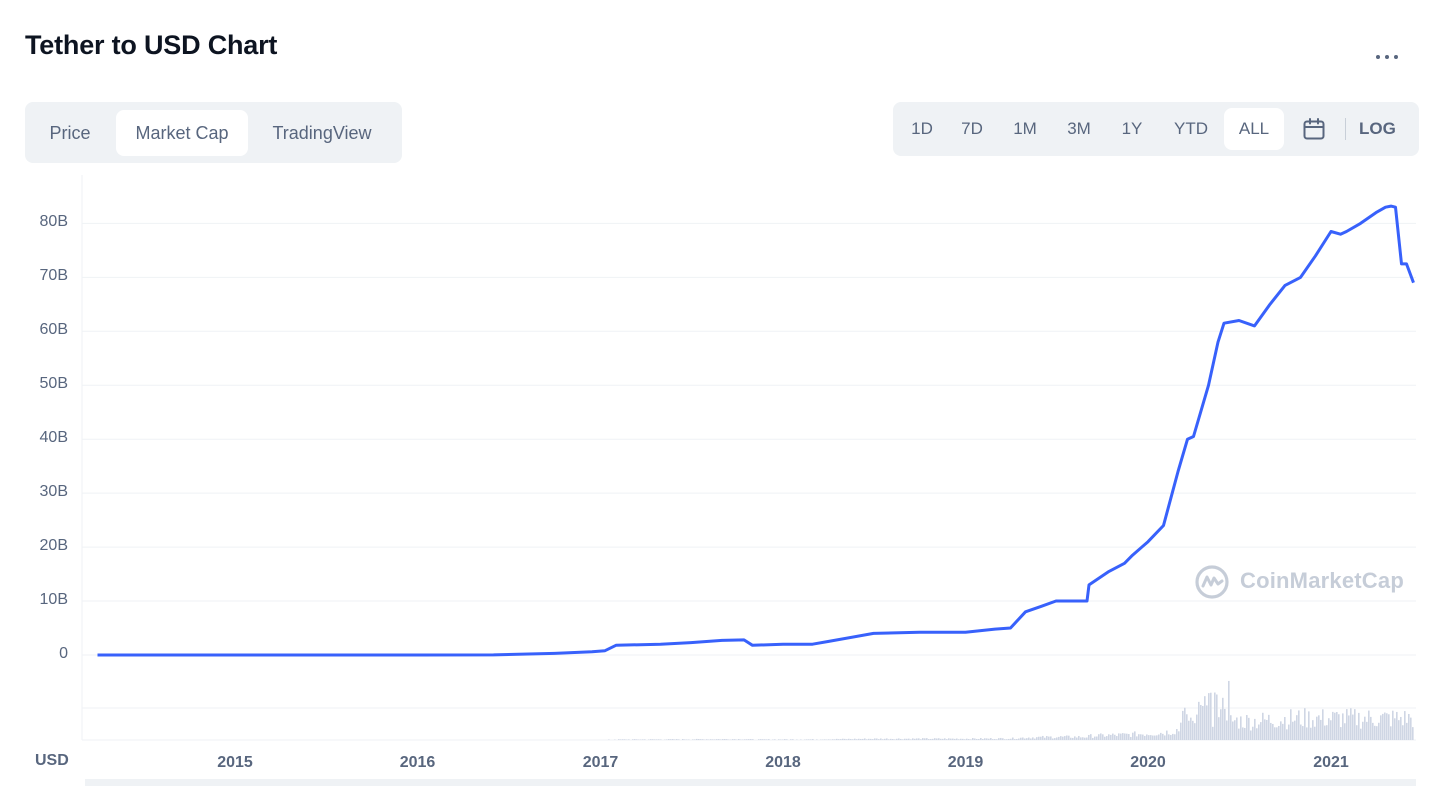  What do you see at coordinates (53, 600) in the screenshot?
I see `y-tick-label: 10B` at bounding box center [53, 600].